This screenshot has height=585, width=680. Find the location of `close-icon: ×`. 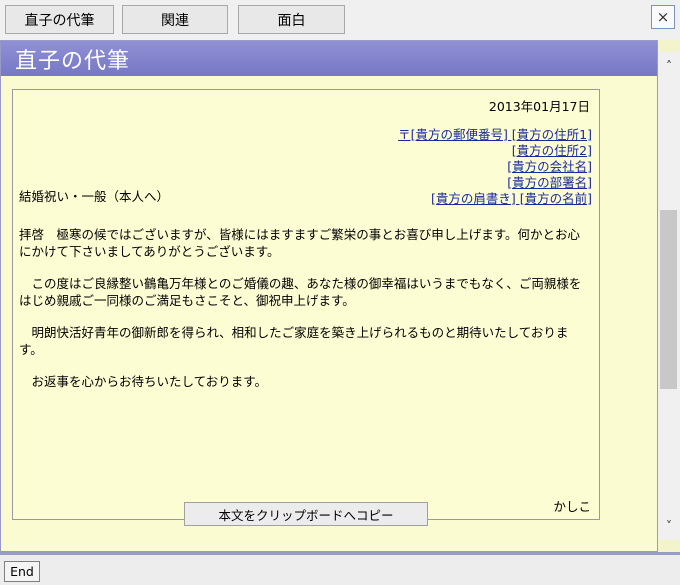

close-icon: × is located at coordinates (663, 17).